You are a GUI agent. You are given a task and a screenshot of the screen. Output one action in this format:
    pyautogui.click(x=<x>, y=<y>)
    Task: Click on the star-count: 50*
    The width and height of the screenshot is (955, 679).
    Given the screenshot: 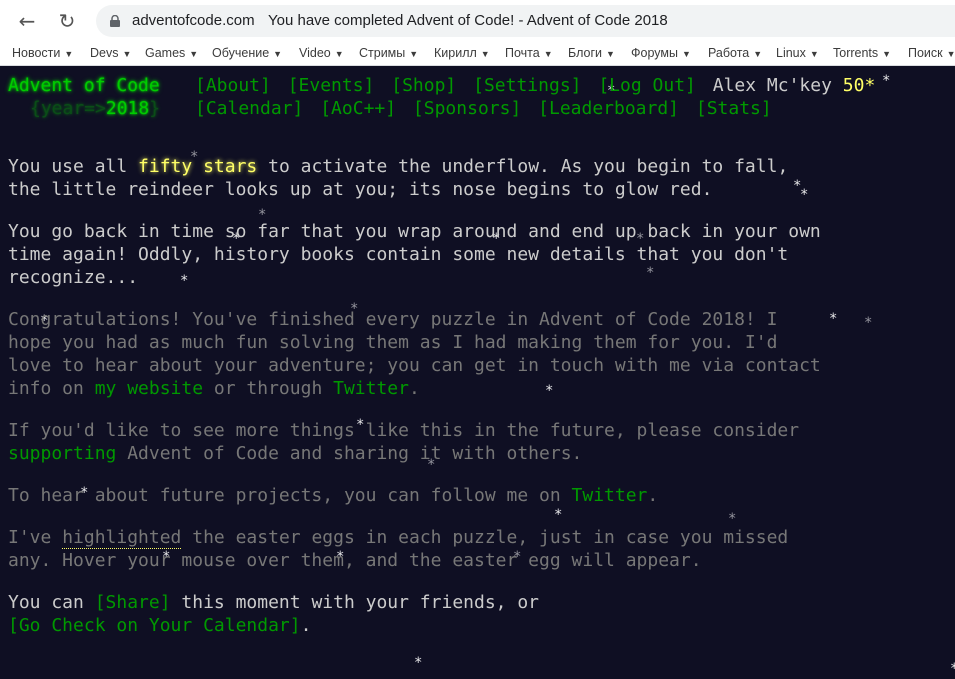 What is the action you would take?
    pyautogui.click(x=859, y=85)
    